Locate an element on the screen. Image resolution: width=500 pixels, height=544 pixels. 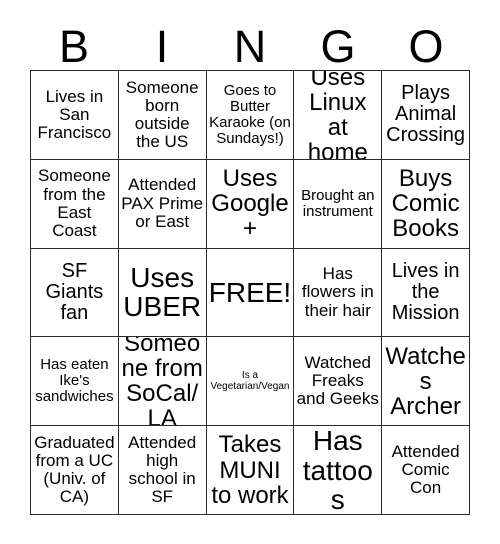
bingo-square-g1: Uses Linux at home is located at coordinates (338, 115).